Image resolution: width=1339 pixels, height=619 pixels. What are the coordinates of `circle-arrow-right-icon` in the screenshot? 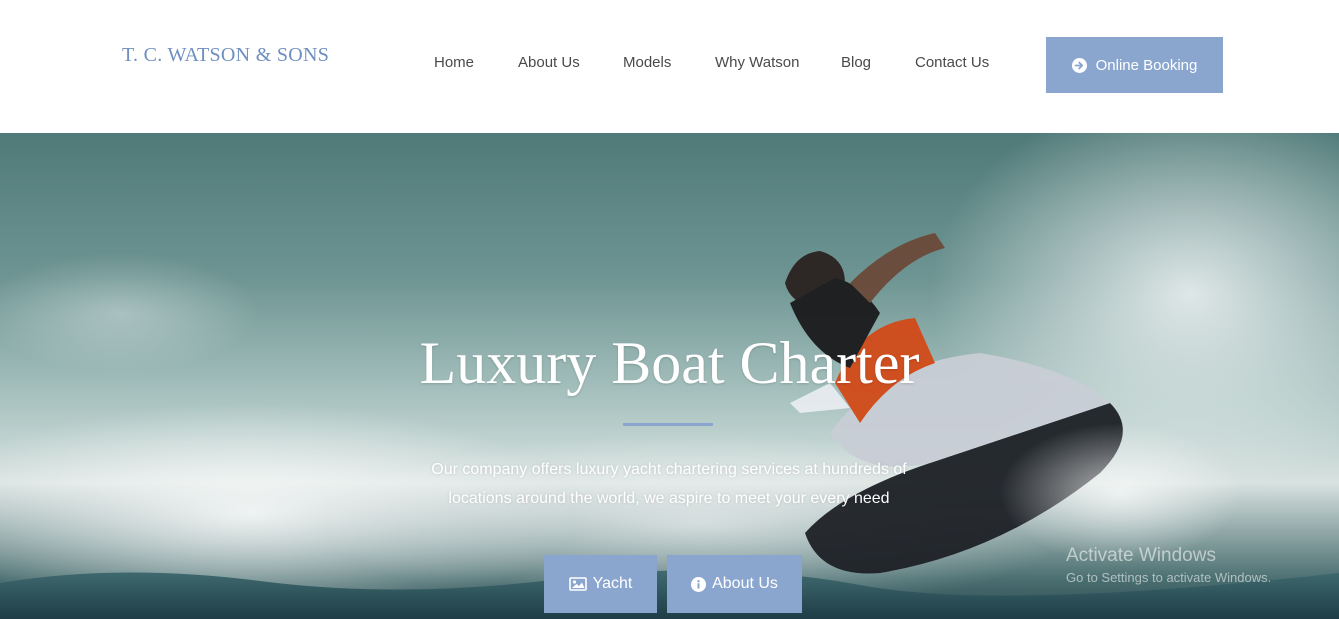 It's located at (1079, 65).